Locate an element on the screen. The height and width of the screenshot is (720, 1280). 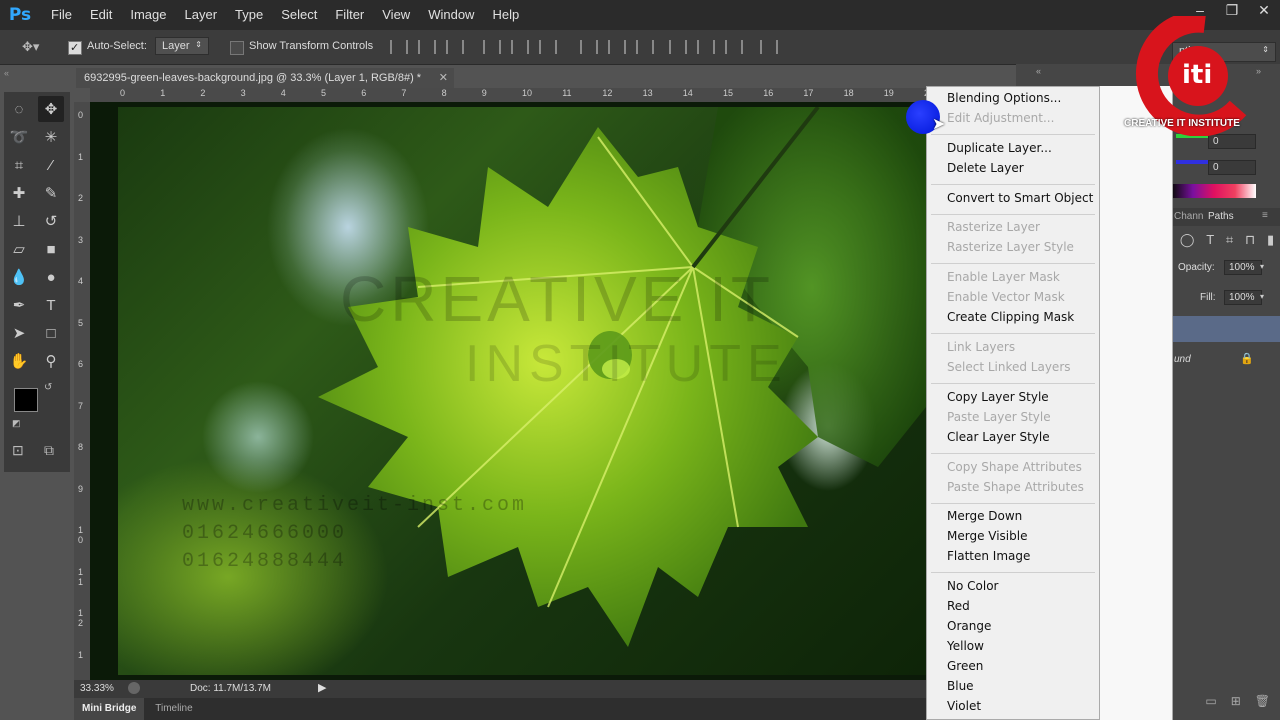
path-select-icon: ➤ is located at coordinates (19, 333).